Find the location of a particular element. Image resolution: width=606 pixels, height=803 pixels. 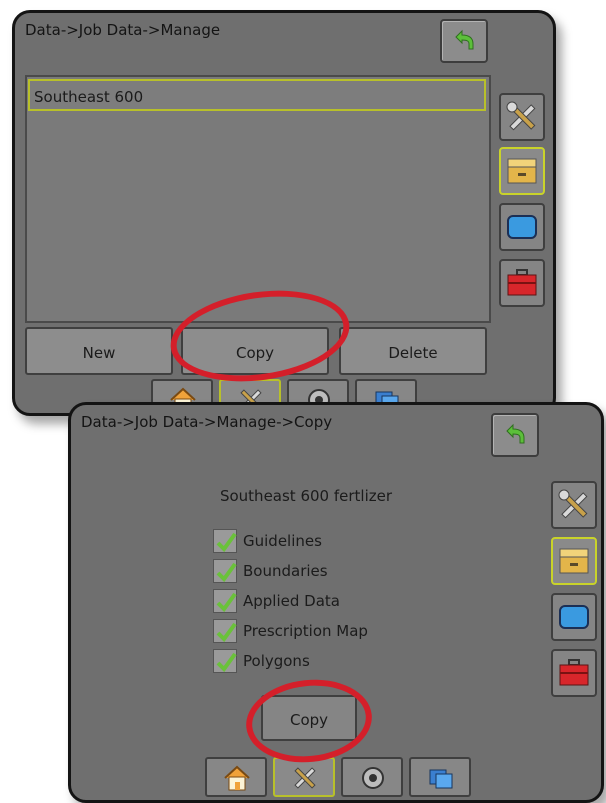

option-applied-data: Applied Data is located at coordinates (276, 601).